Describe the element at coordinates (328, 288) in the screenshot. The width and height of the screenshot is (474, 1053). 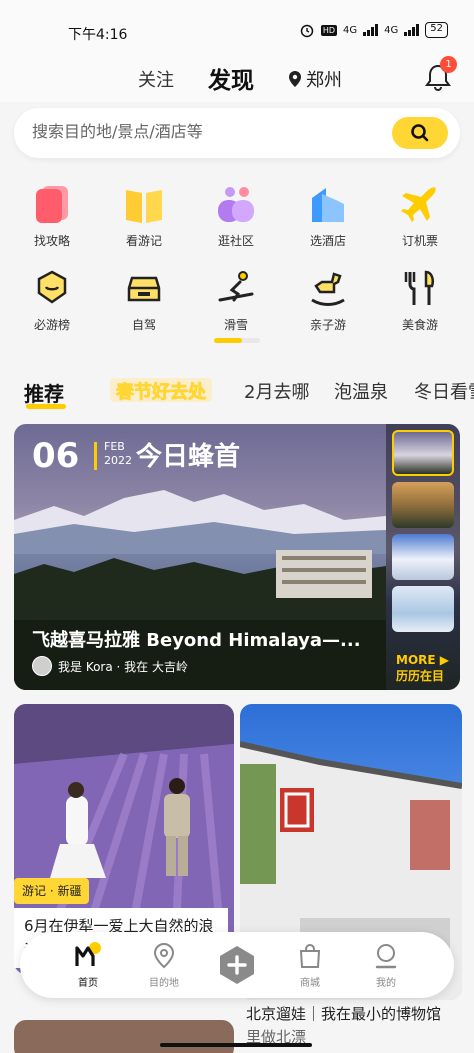
I see `rocking-horse-icon` at that location.